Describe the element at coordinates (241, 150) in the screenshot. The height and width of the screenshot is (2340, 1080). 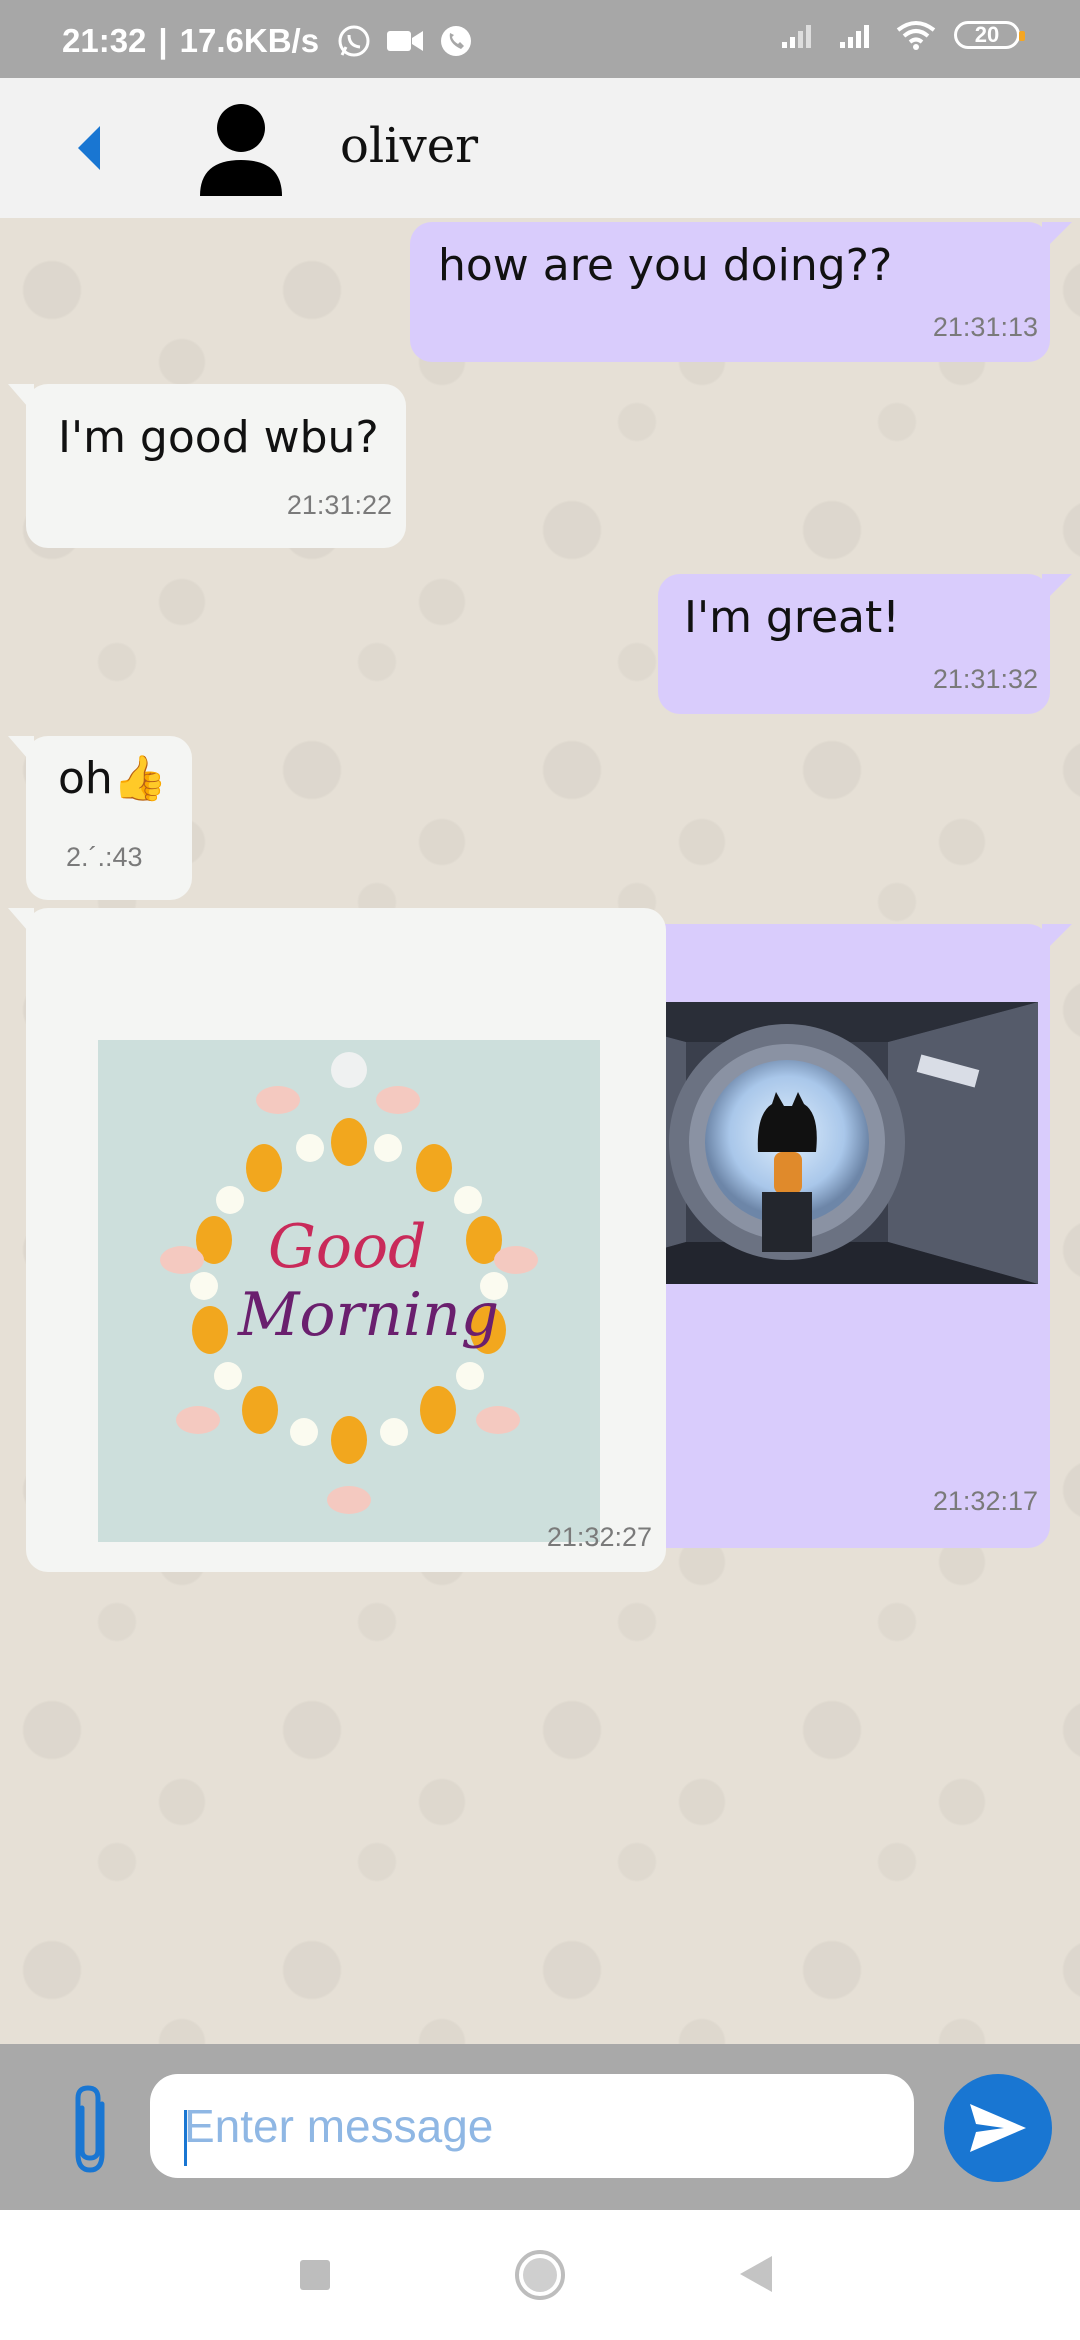
I see `person-icon` at that location.